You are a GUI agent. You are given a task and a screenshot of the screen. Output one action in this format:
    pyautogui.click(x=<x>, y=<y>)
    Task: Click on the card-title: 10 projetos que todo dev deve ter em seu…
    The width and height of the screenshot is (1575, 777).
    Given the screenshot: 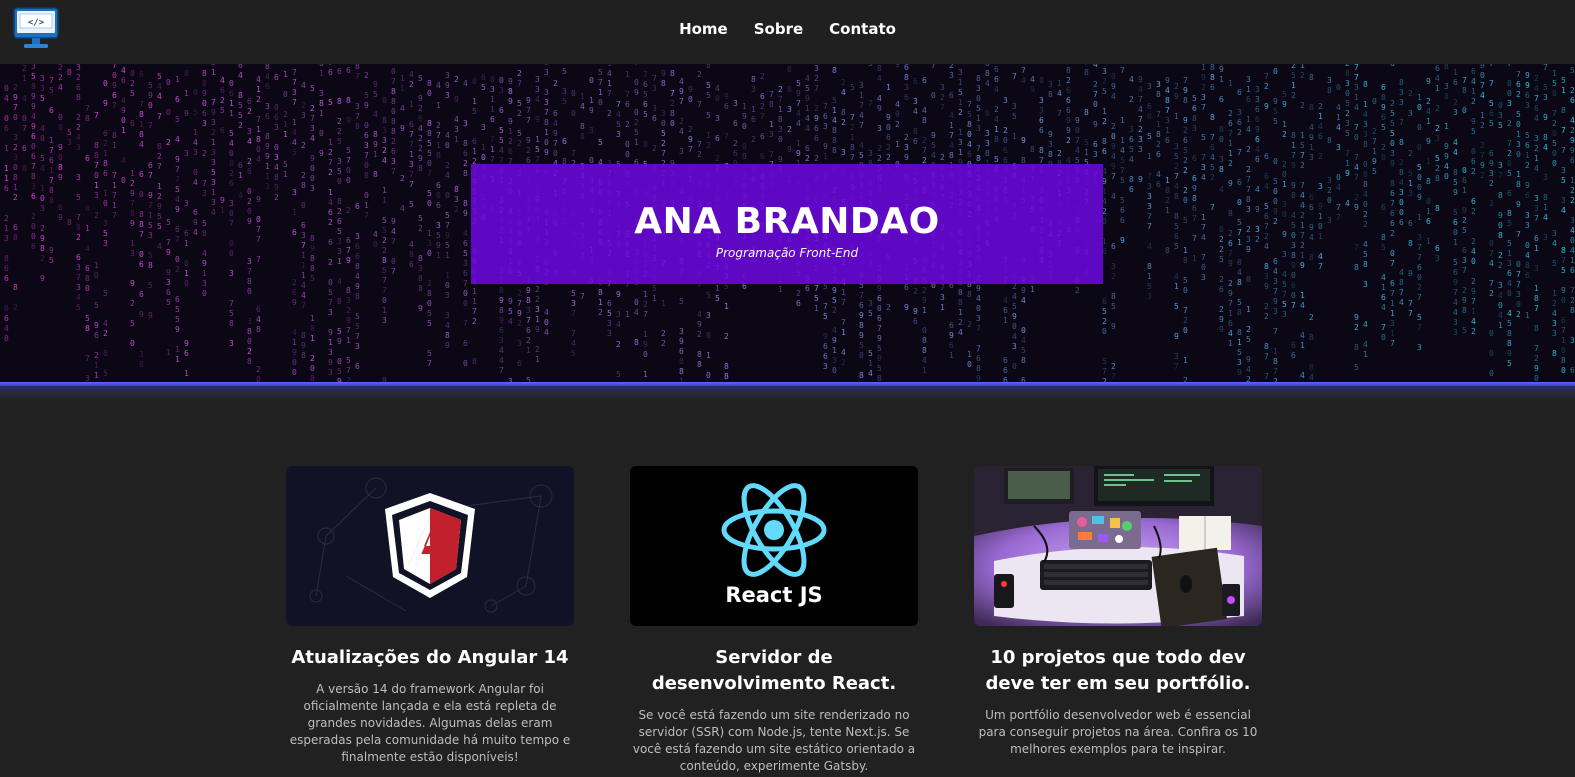 What is the action you would take?
    pyautogui.click(x=1118, y=671)
    